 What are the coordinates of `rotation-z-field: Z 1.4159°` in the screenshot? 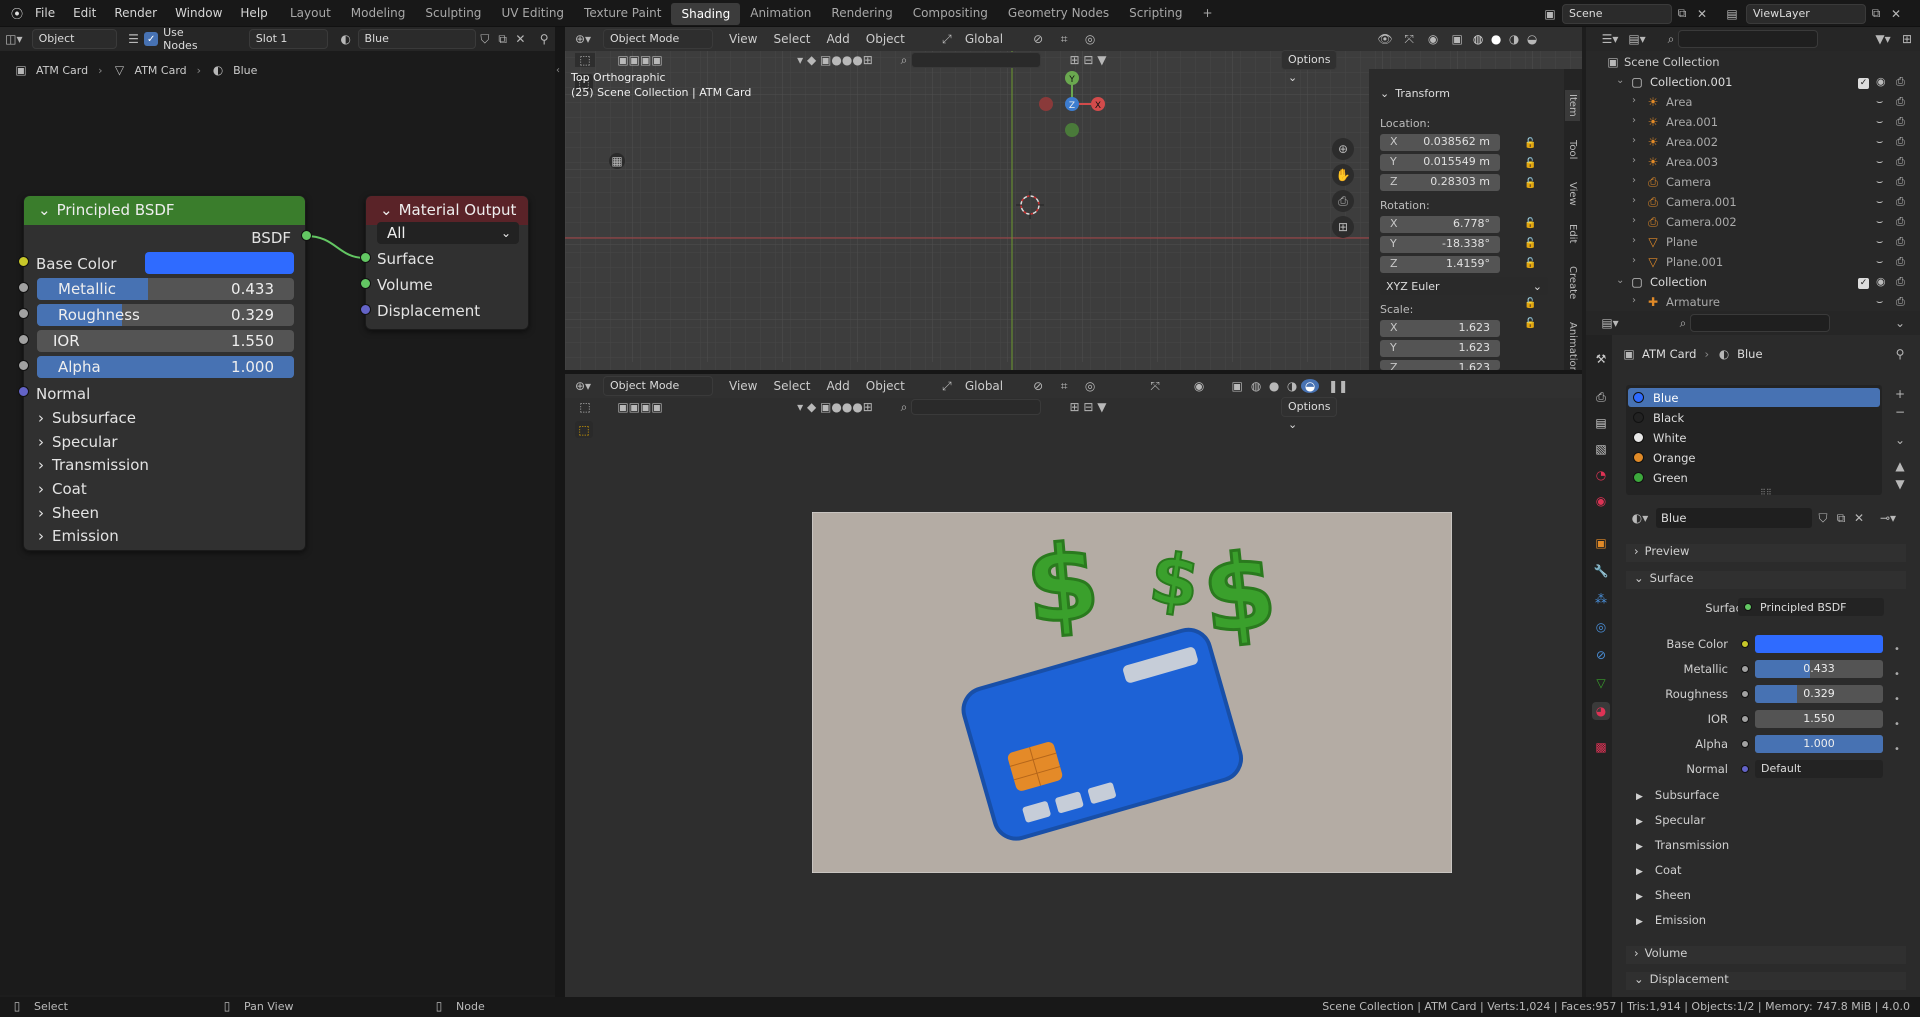 It's located at (1440, 264).